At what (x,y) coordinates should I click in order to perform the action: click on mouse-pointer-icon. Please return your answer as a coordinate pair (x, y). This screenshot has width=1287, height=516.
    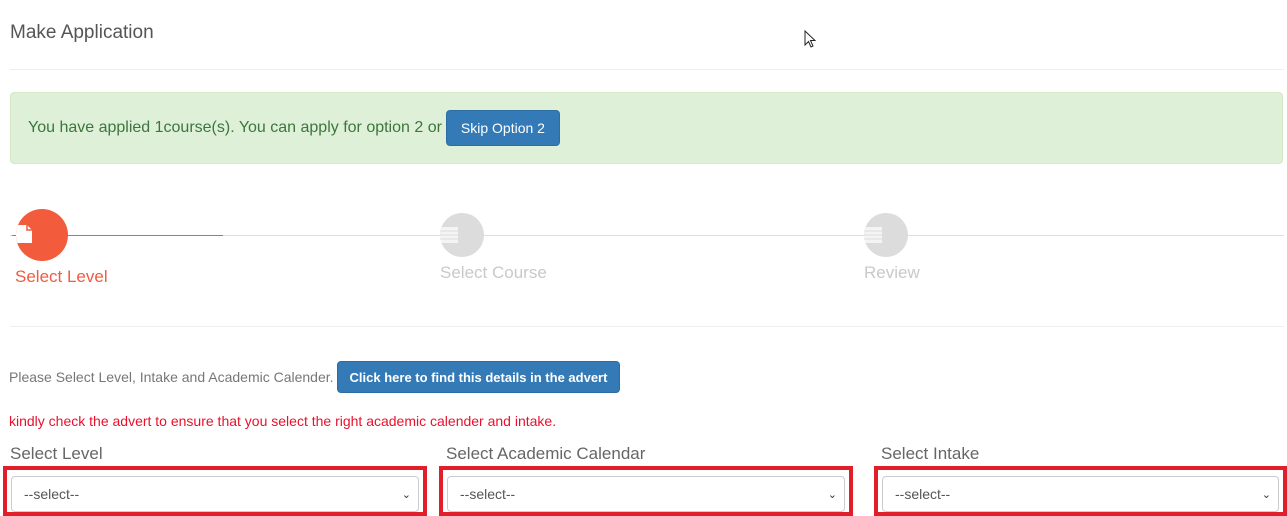
    Looking at the image, I should click on (810, 39).